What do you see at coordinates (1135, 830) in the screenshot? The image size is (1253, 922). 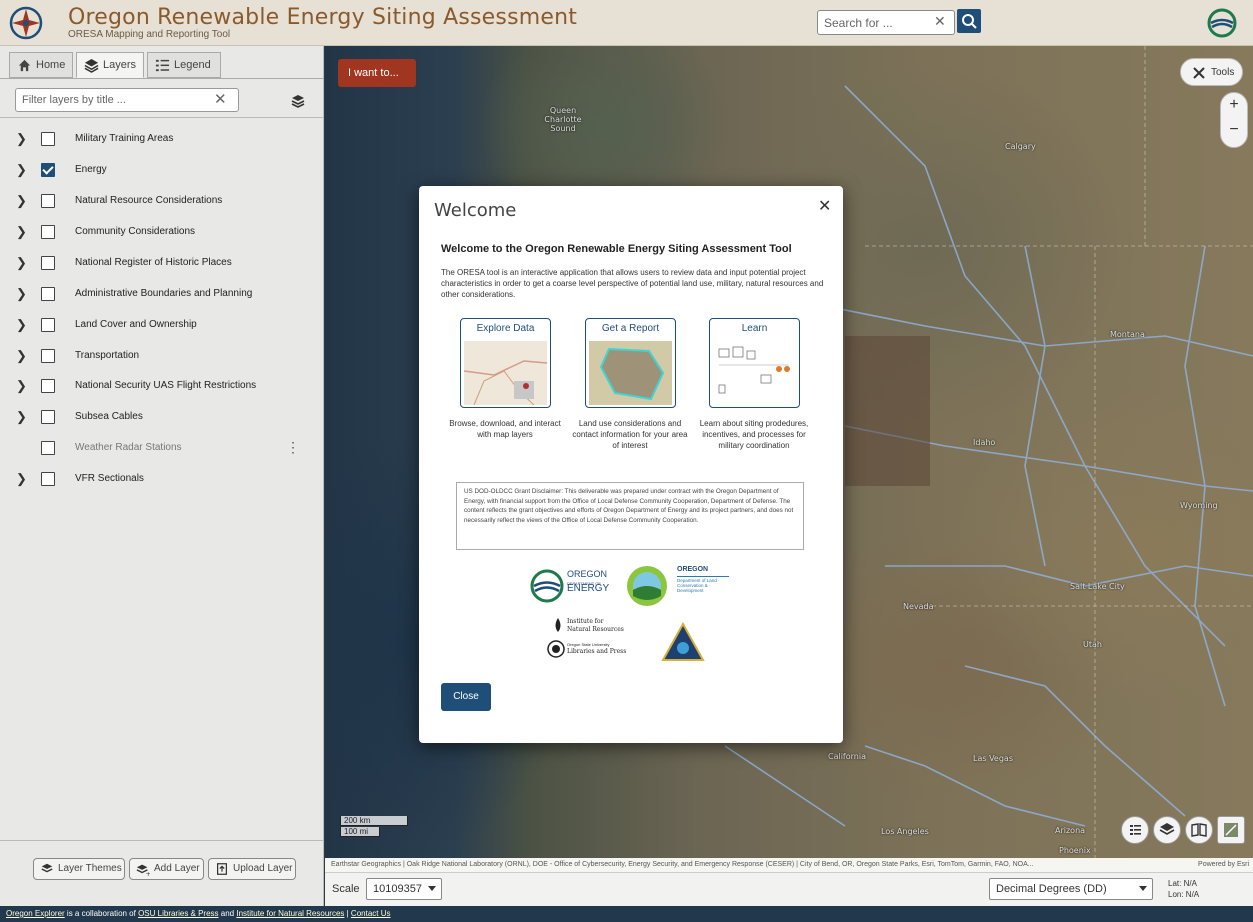 I see `map-legend-button` at bounding box center [1135, 830].